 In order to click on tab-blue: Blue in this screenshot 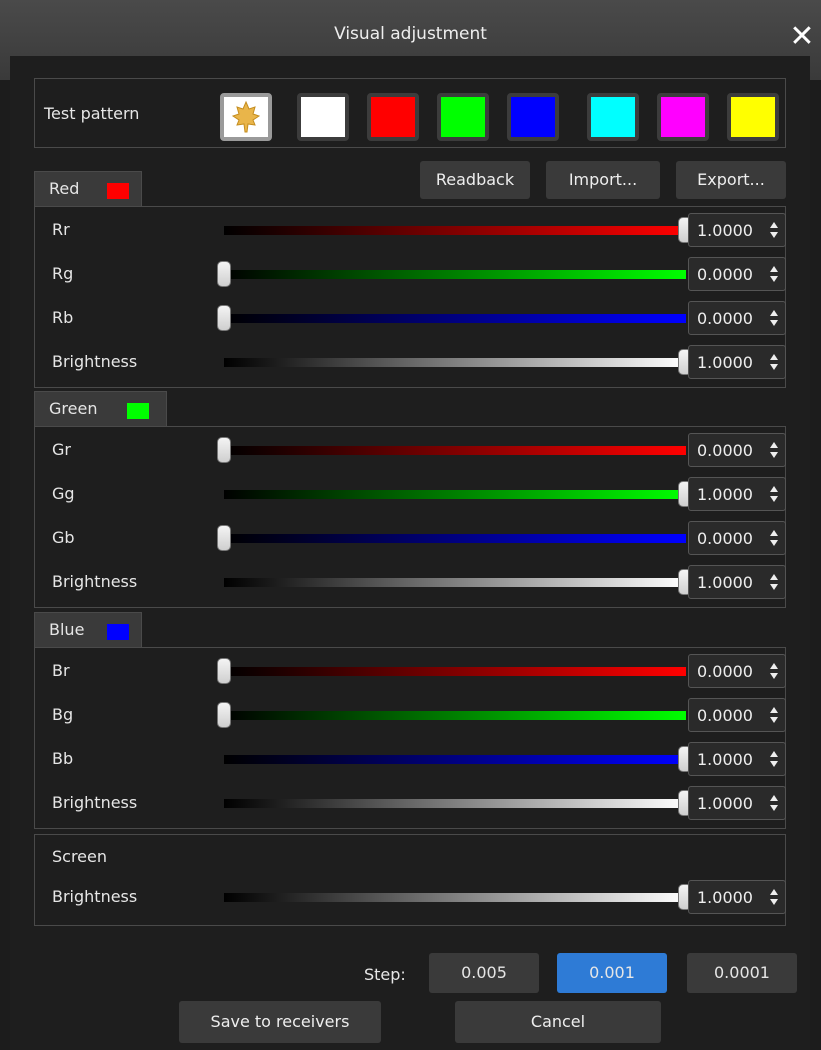, I will do `click(88, 630)`.